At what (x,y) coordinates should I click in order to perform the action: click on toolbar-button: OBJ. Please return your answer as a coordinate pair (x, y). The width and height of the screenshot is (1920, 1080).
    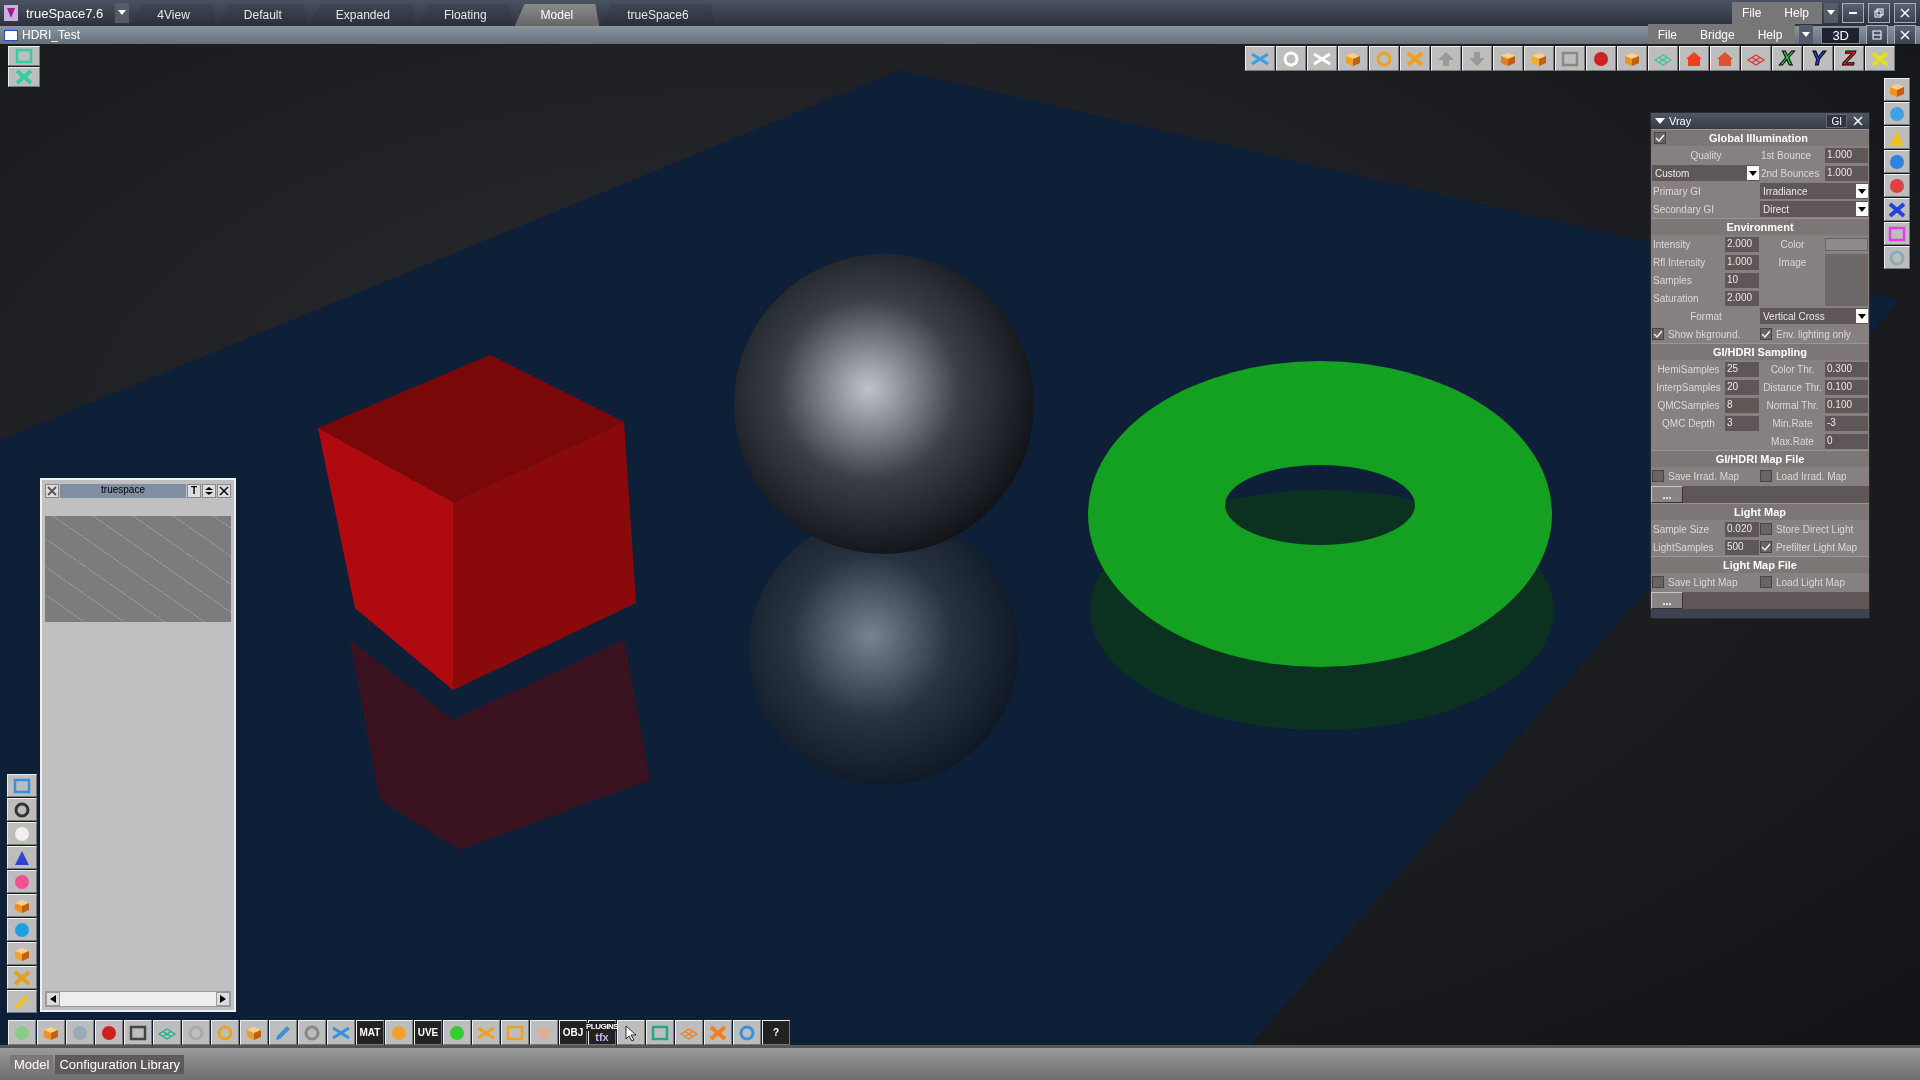
    Looking at the image, I should click on (573, 1032).